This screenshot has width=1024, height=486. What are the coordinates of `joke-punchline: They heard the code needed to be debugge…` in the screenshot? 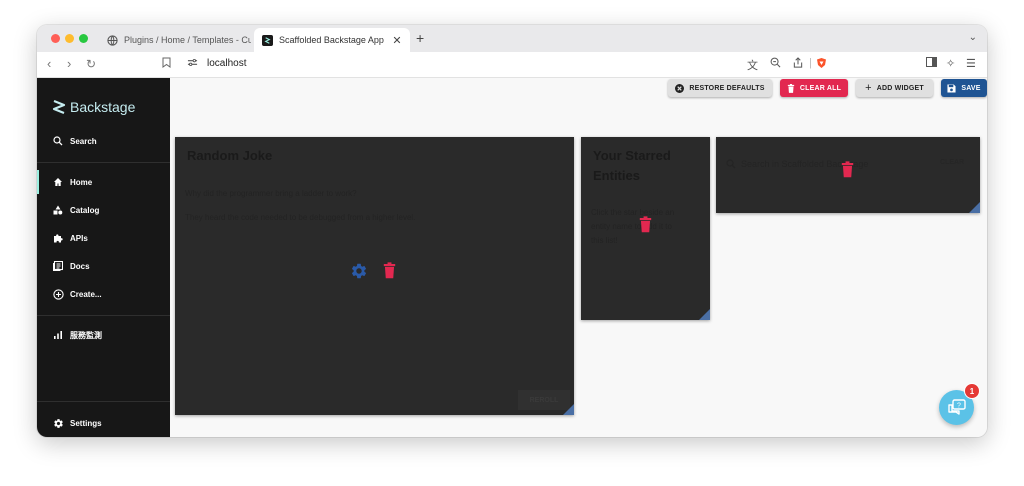 It's located at (300, 217).